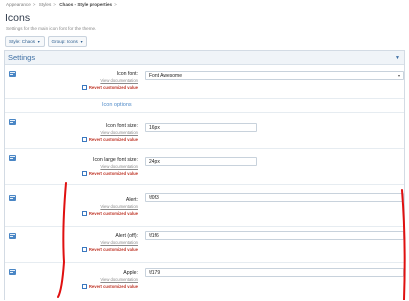 The image size is (409, 301). I want to click on panel-title: Settings, so click(22, 57).